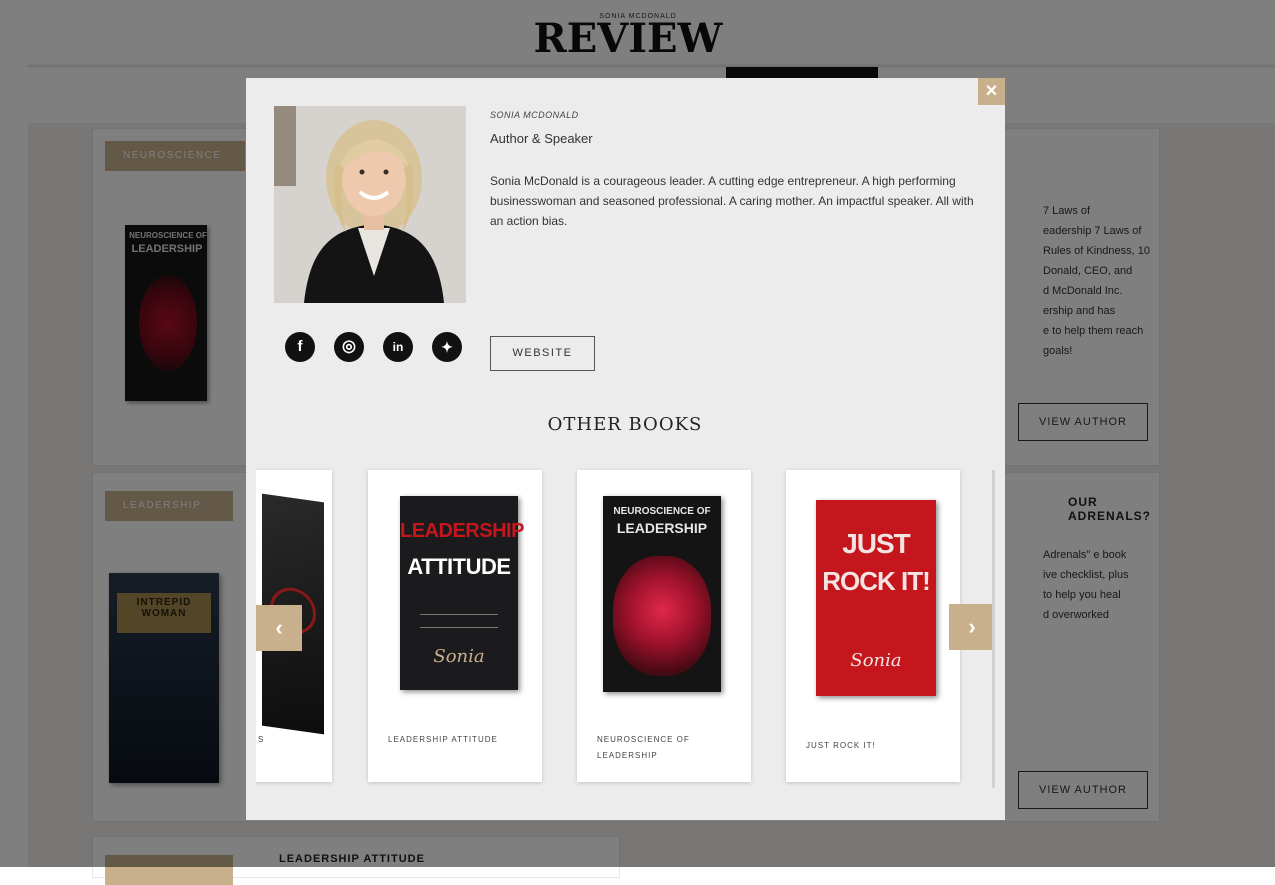 This screenshot has width=1275, height=885. Describe the element at coordinates (643, 747) in the screenshot. I see `book-label: NEUROSCIENCE OF LEADERSHIP` at that location.